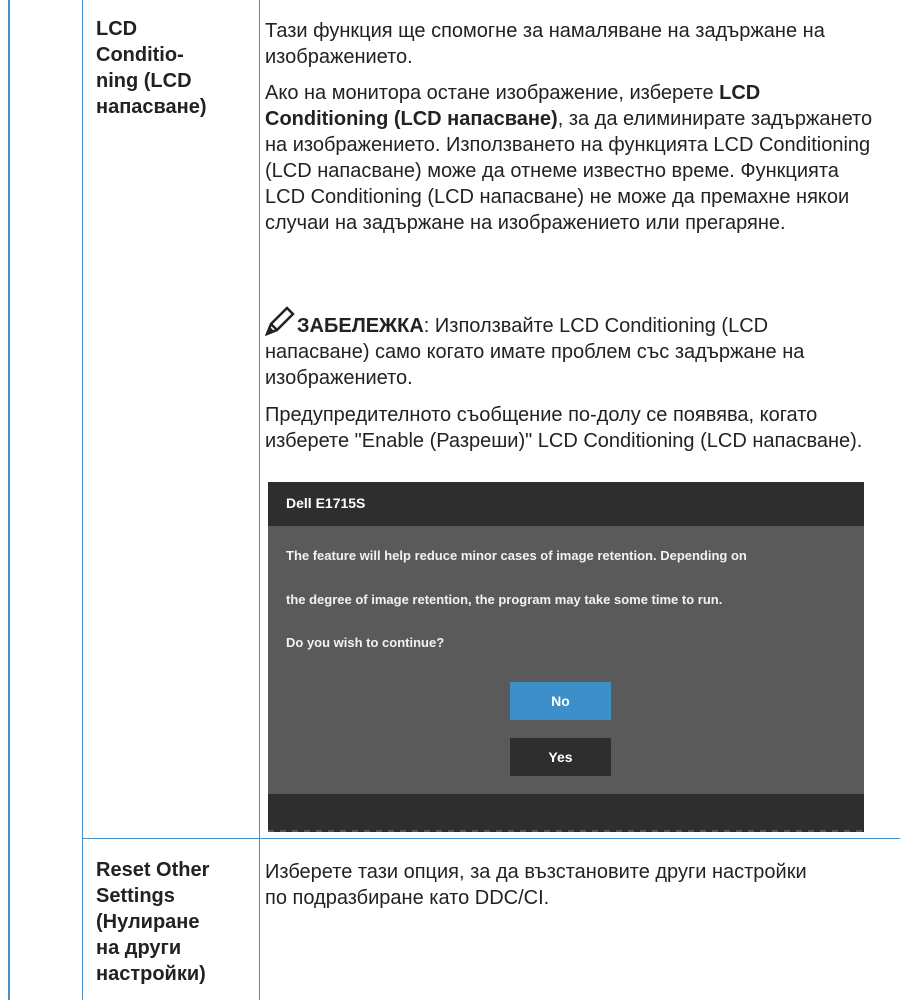 The height and width of the screenshot is (1000, 900). I want to click on osd-title: Dell E1715S, so click(326, 503).